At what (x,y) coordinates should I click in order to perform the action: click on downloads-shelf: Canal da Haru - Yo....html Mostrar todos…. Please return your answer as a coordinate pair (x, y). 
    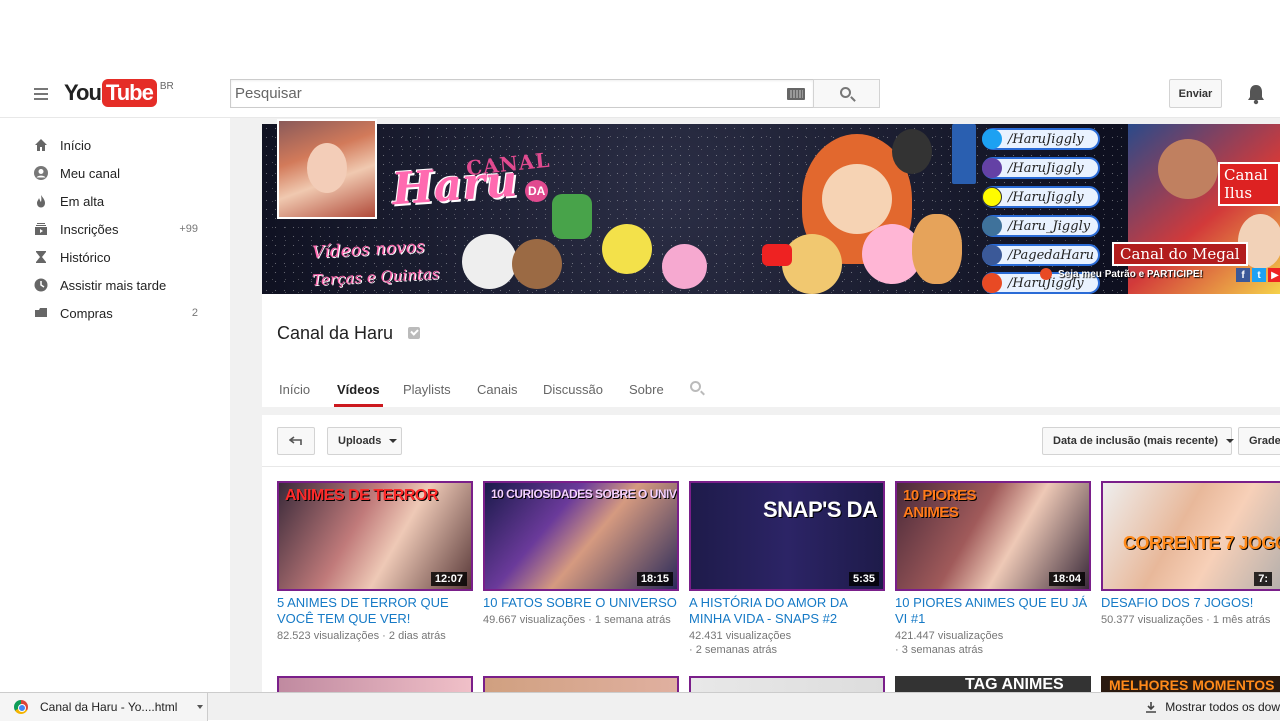
    Looking at the image, I should click on (640, 706).